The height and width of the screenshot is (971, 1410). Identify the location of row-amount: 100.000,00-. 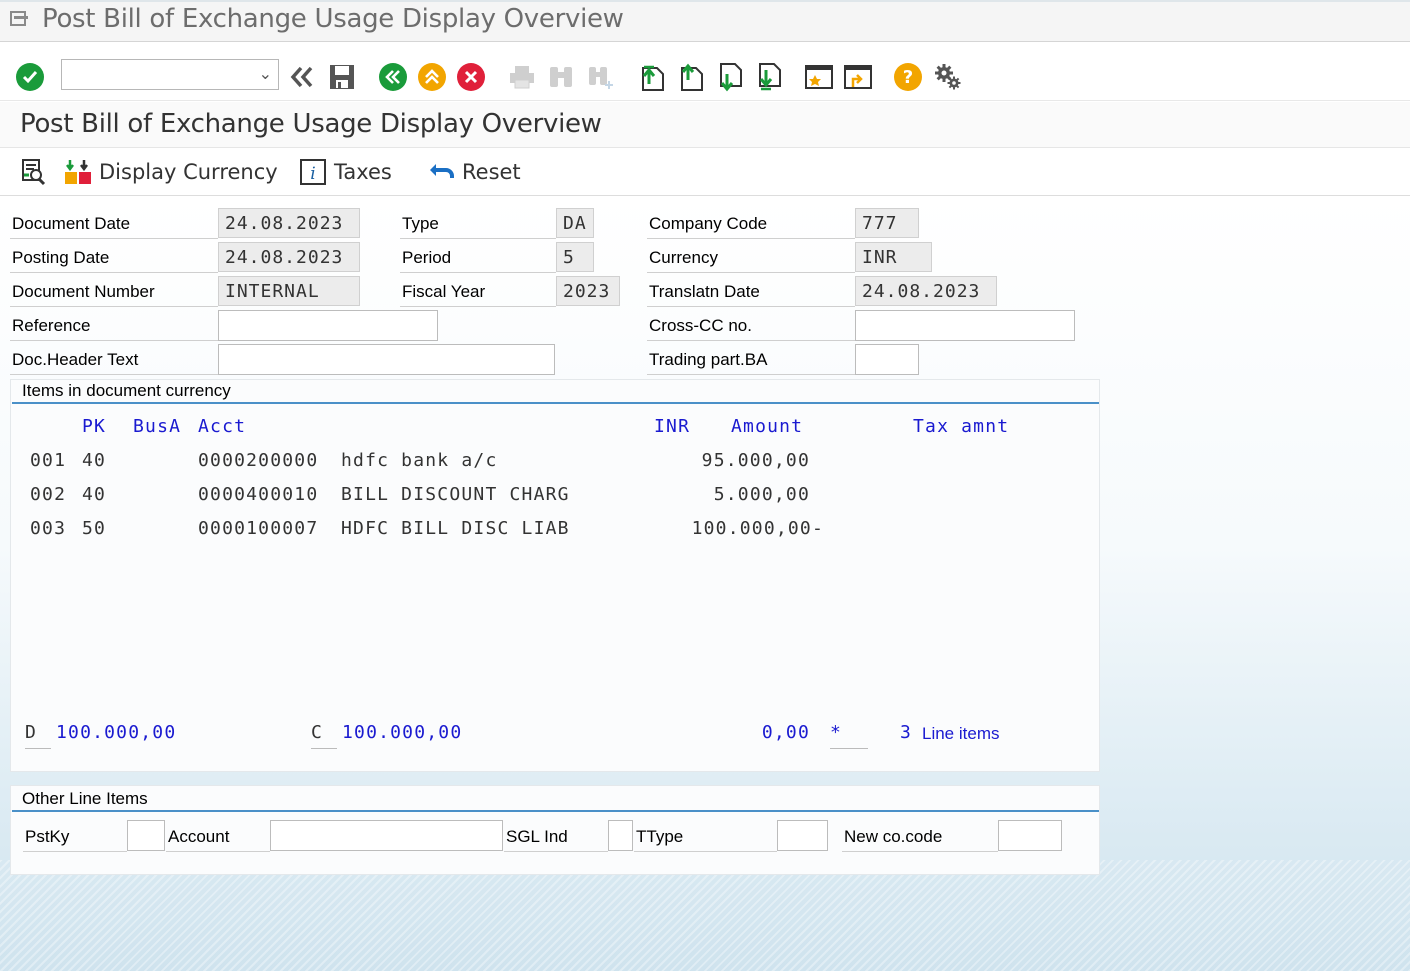
(757, 528).